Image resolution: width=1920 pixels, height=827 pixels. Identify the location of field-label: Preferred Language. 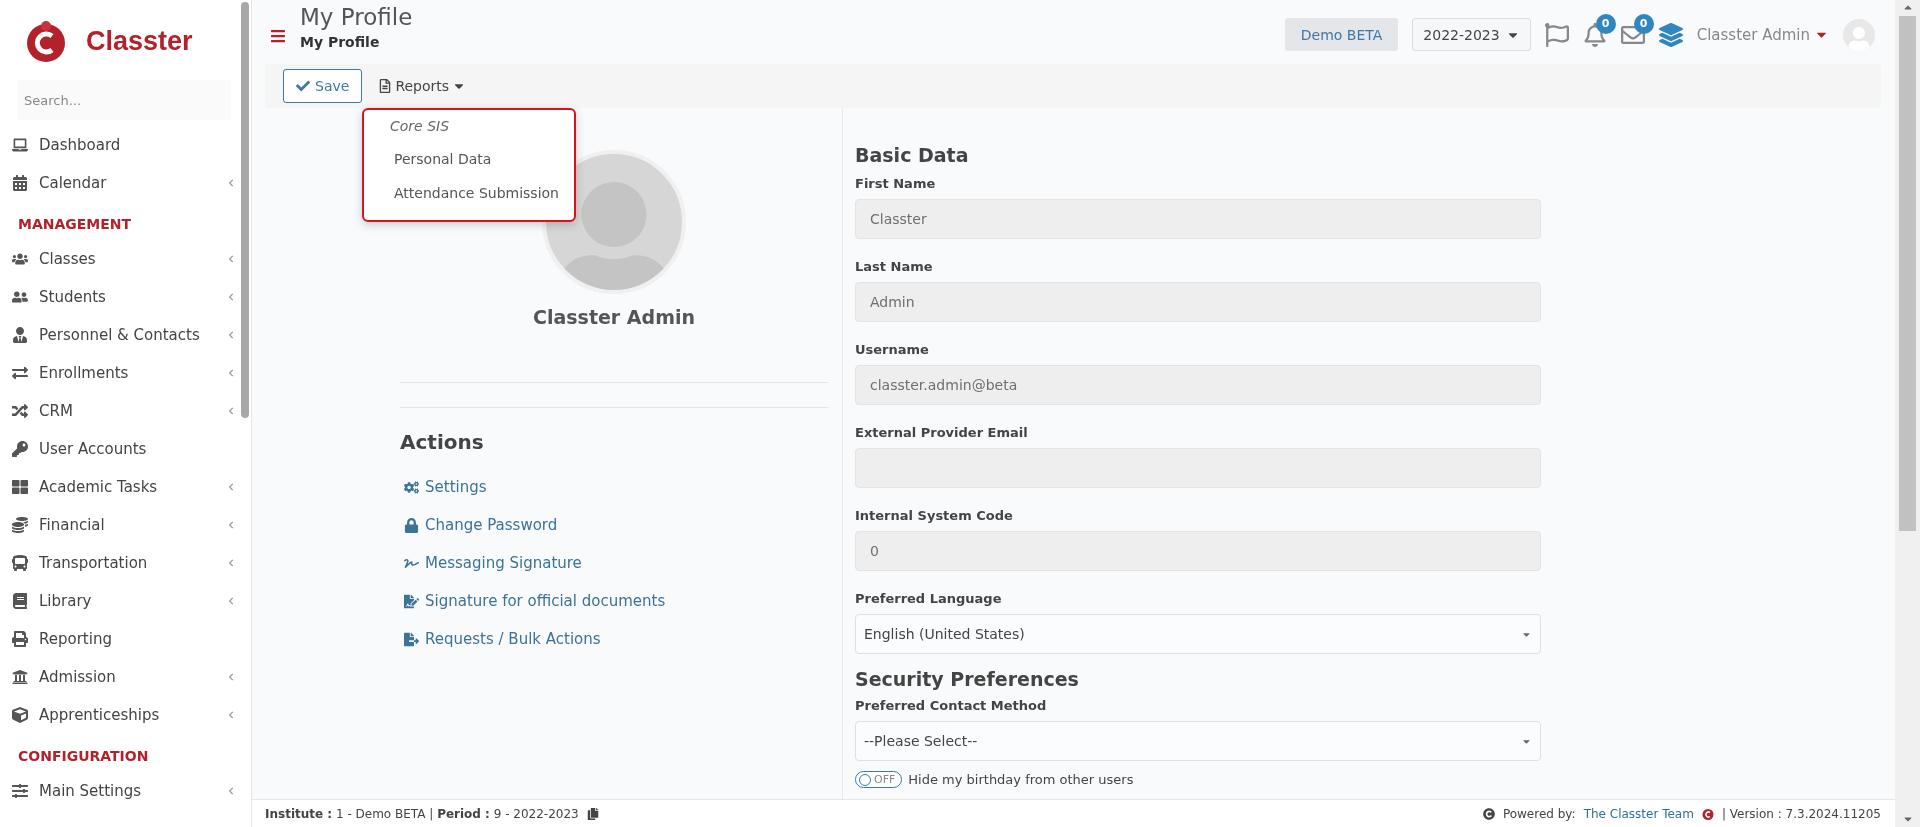
(929, 598).